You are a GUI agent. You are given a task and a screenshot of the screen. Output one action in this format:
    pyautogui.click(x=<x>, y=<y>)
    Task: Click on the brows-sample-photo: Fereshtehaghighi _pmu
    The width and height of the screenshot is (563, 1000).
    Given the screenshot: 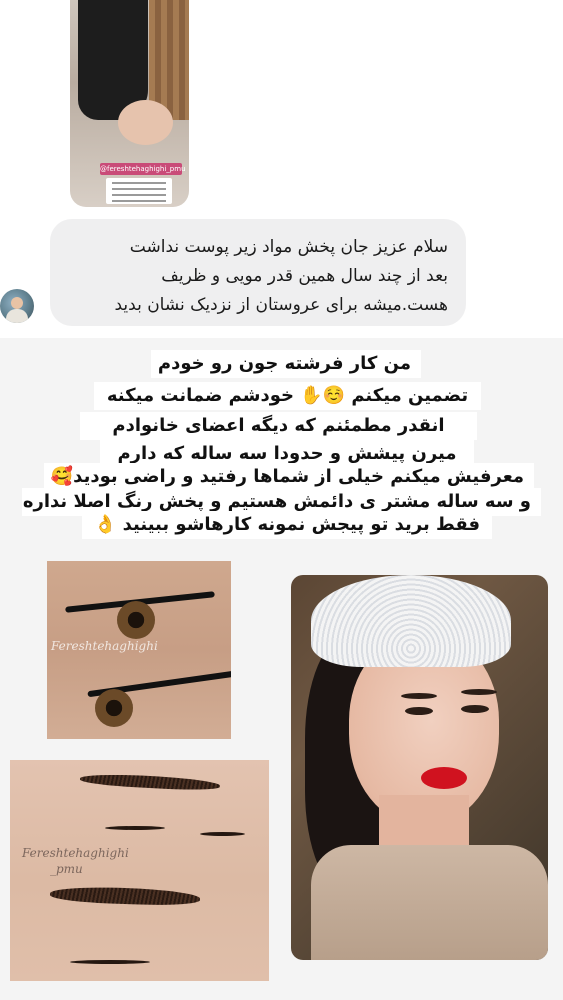 What is the action you would take?
    pyautogui.click(x=139, y=870)
    